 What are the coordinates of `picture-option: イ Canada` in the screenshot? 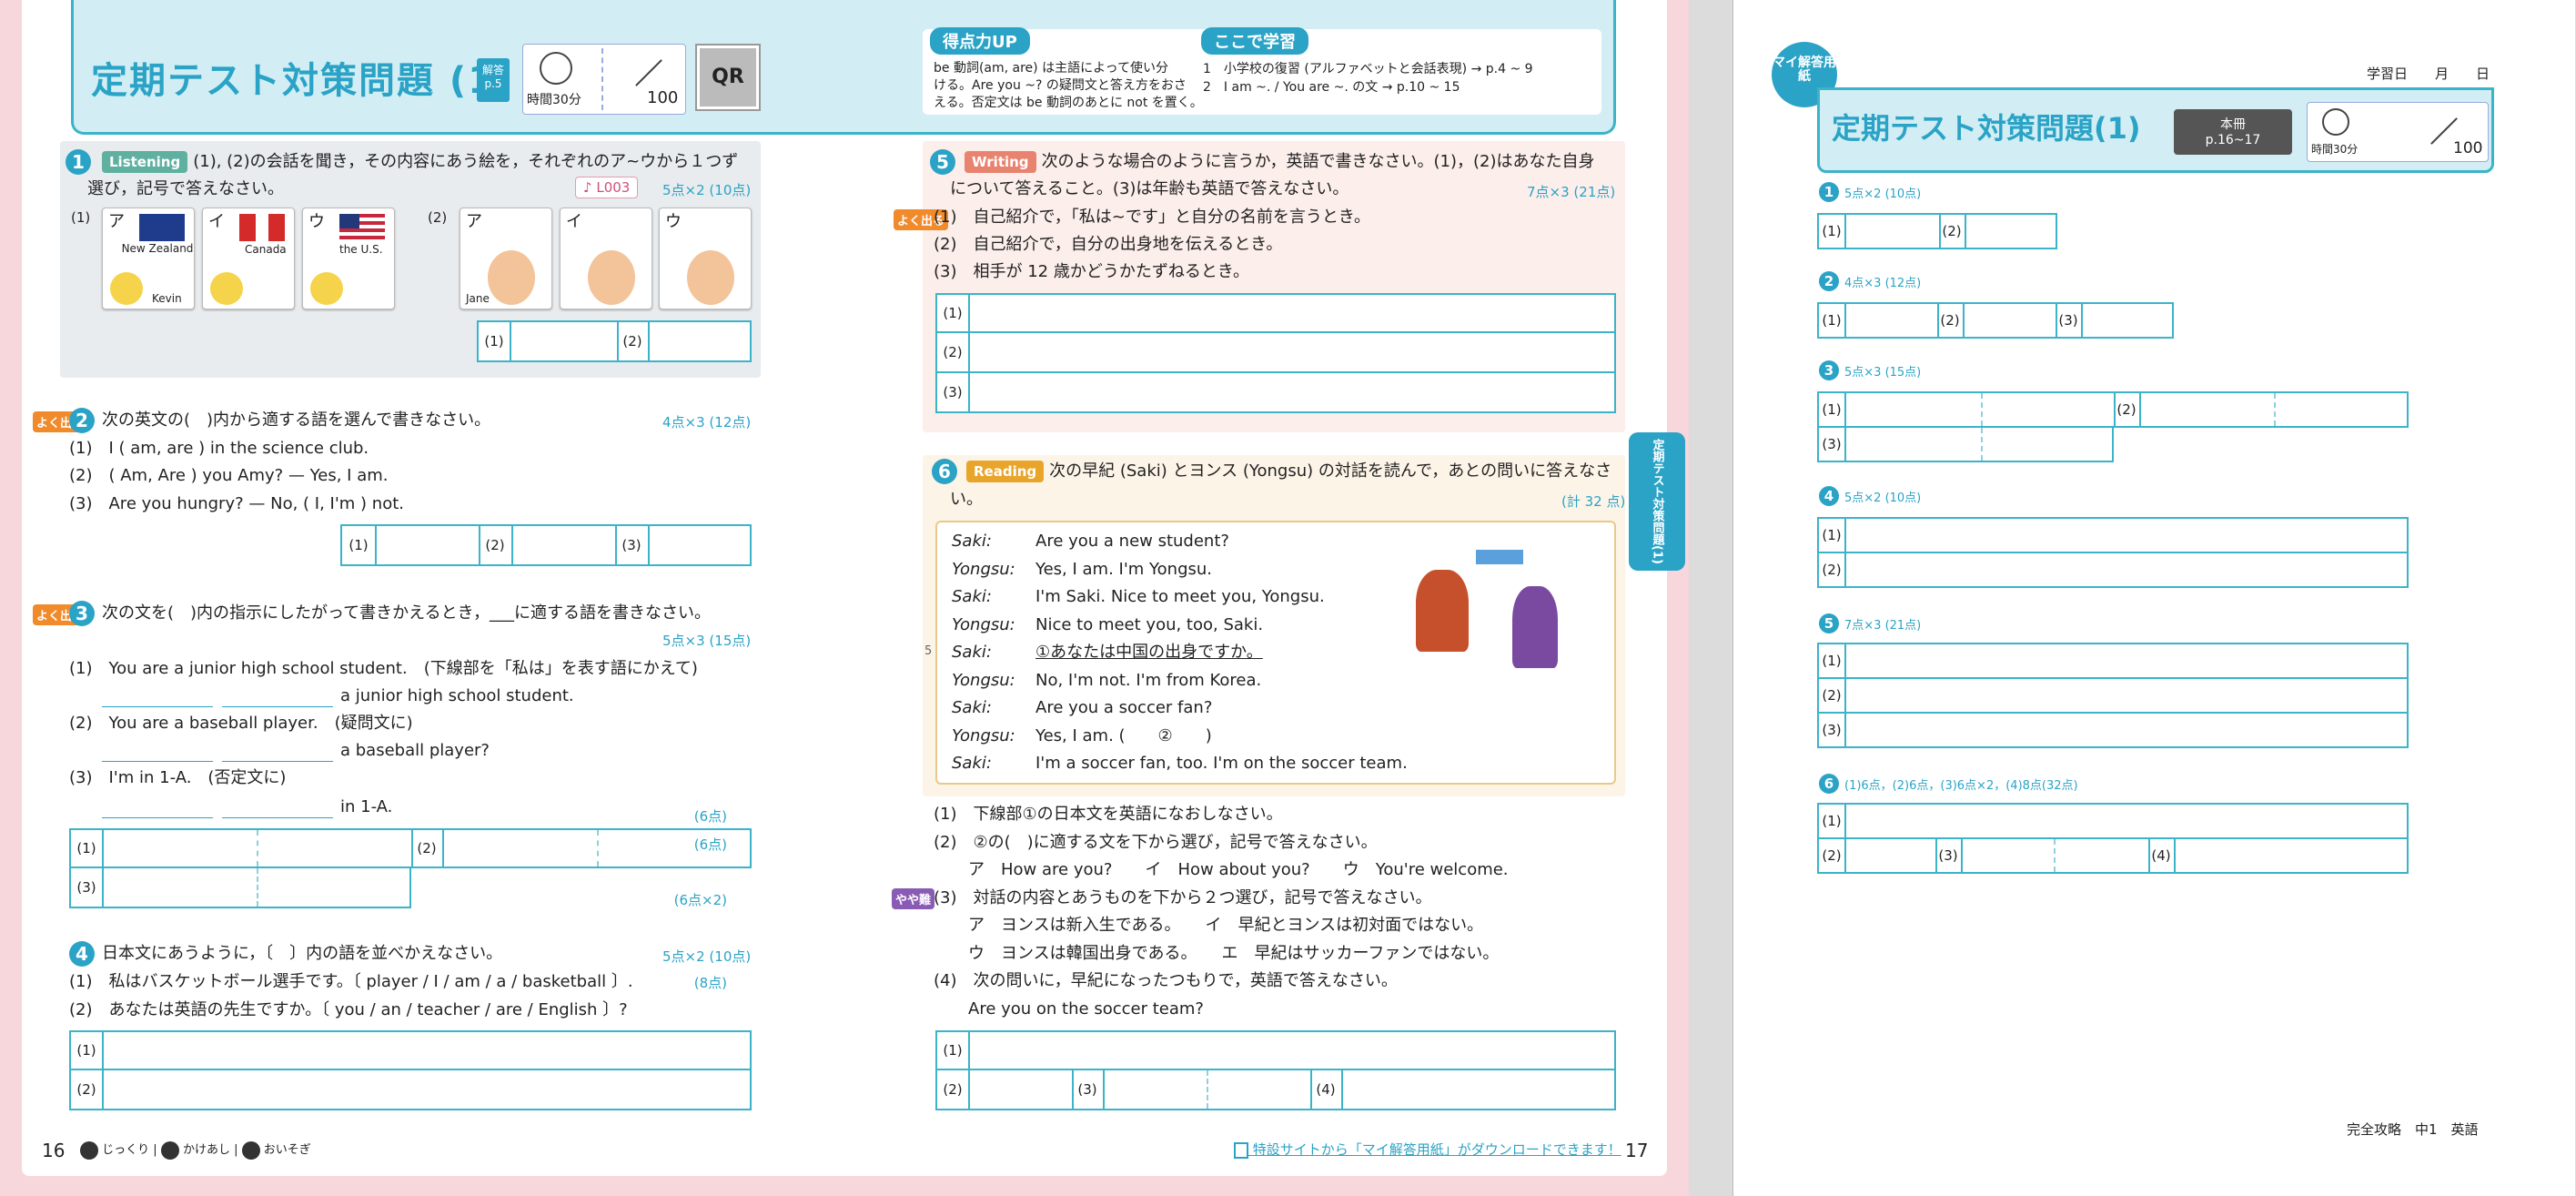 It's located at (248, 258).